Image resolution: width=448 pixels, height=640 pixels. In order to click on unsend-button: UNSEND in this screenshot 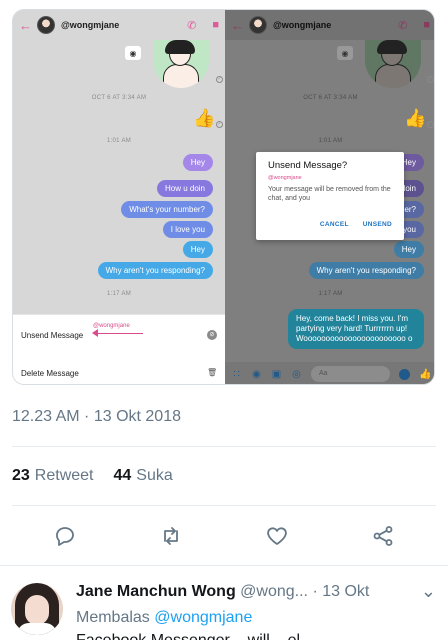, I will do `click(377, 224)`.